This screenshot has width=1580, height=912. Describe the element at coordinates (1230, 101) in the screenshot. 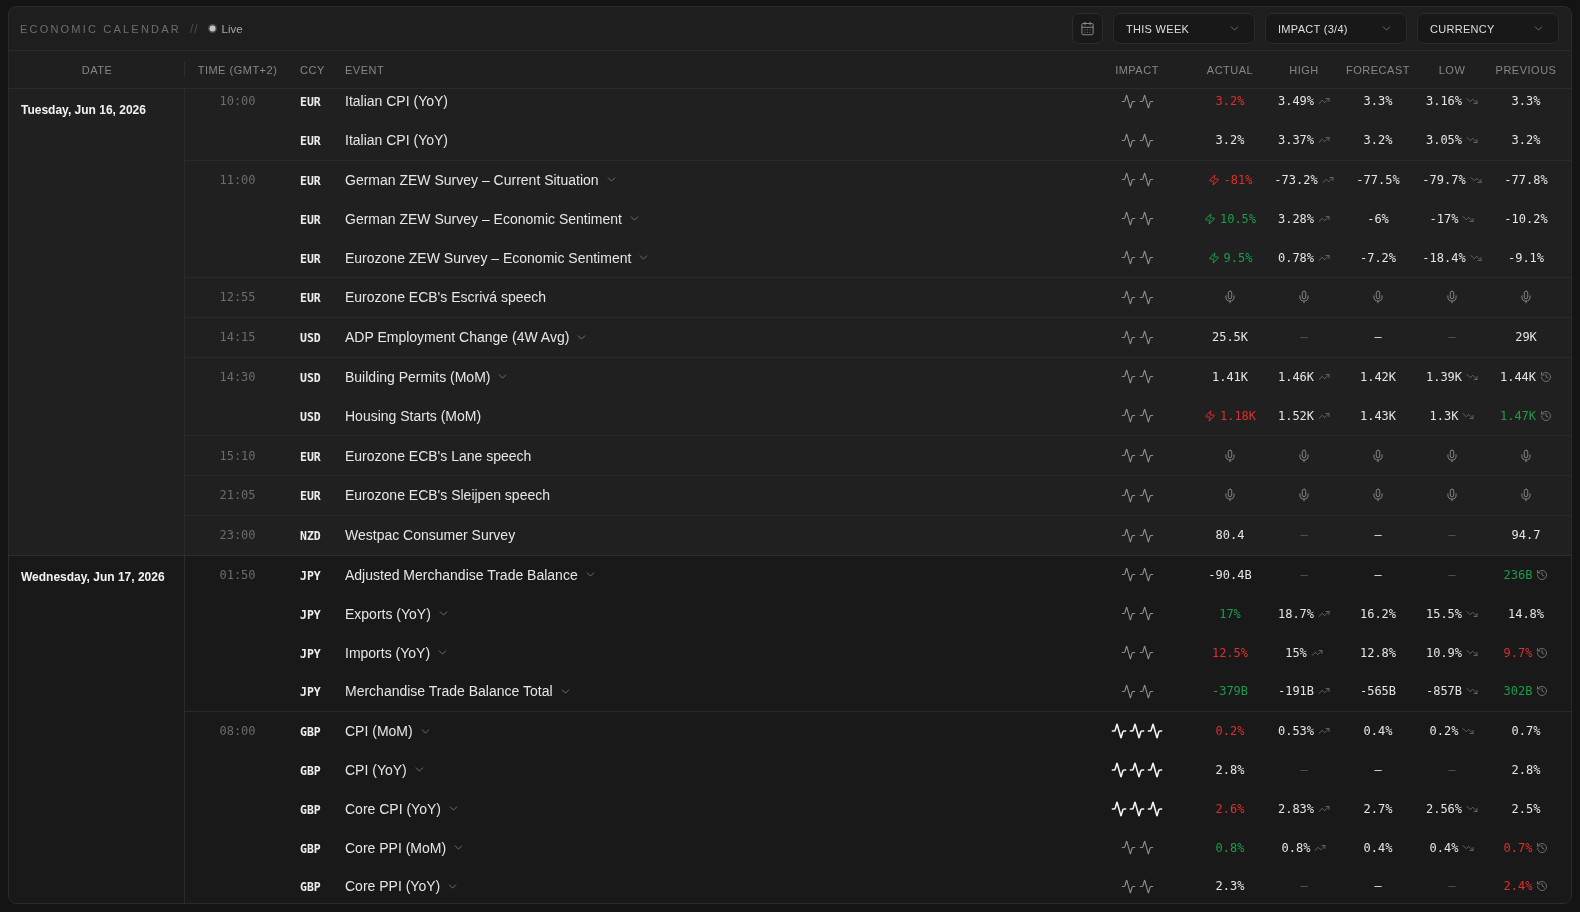

I see `actual-value: 3.2%` at that location.